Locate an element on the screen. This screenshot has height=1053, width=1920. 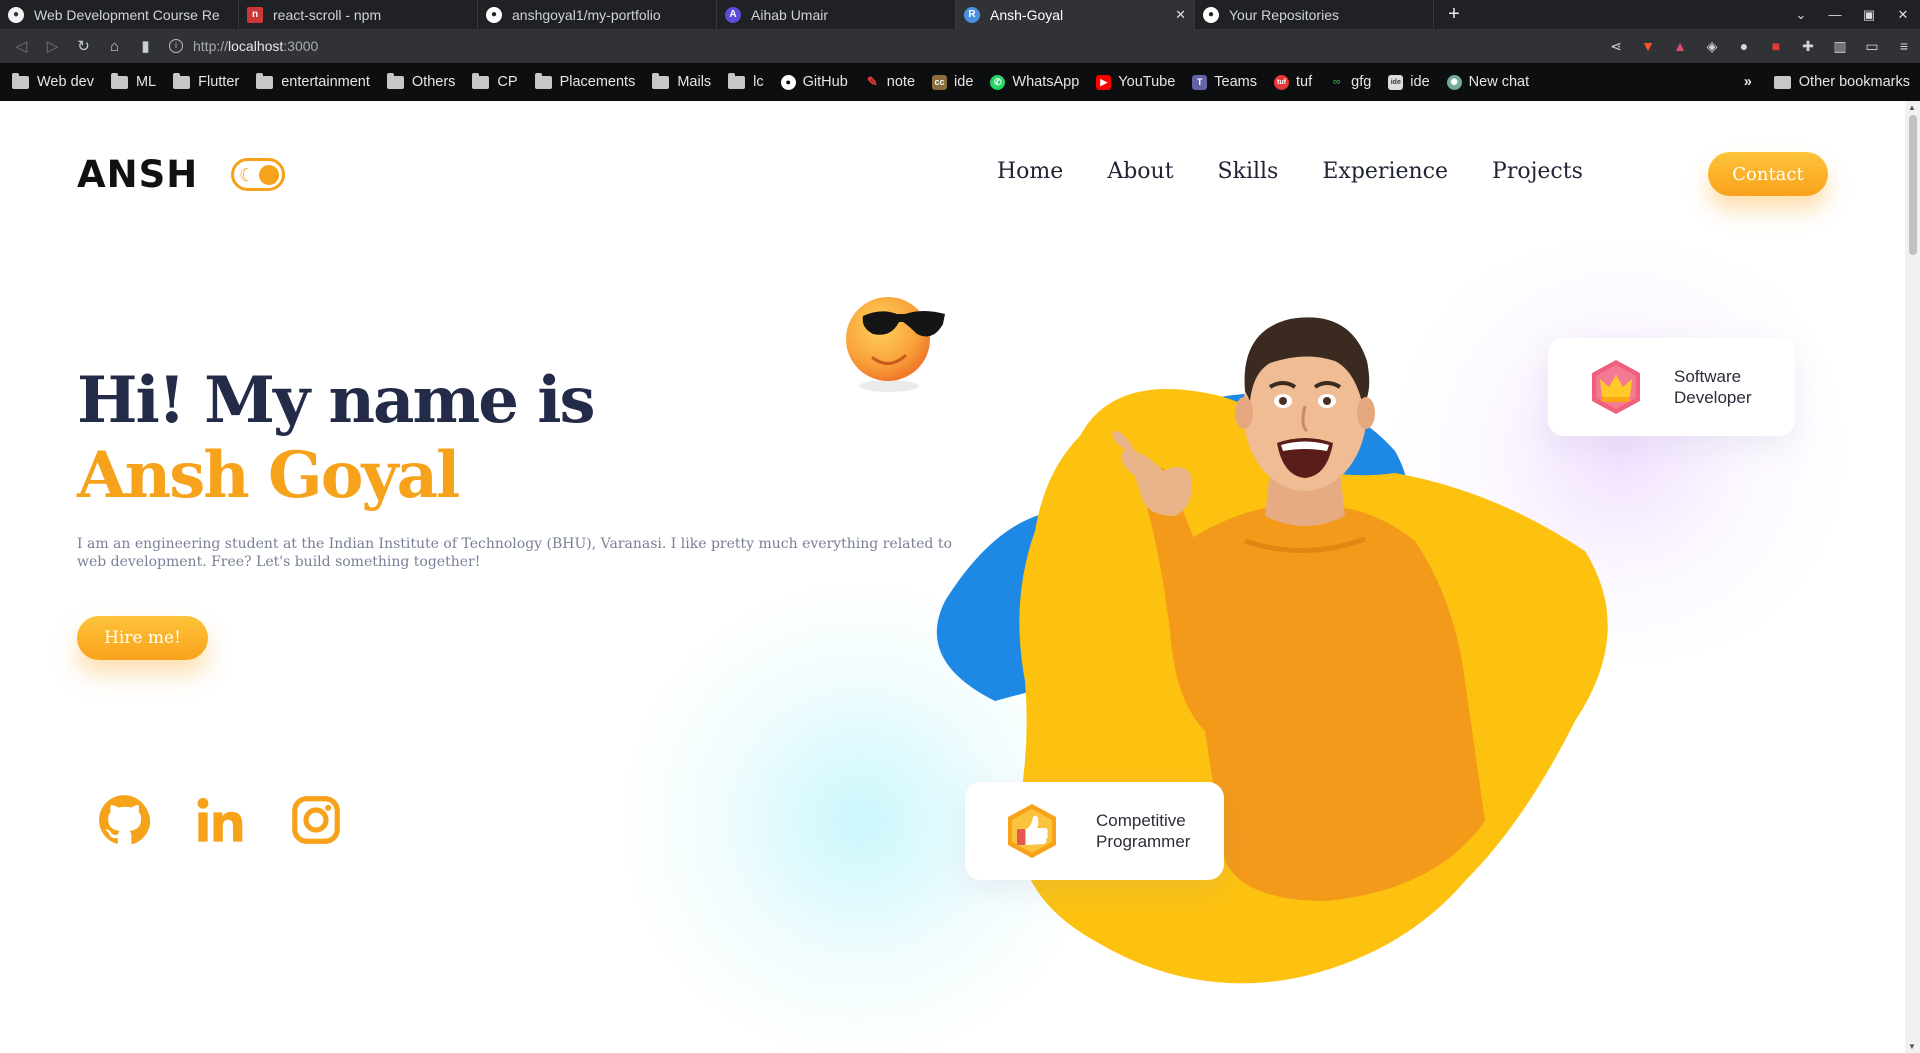
bookmark-ide: ide ide is located at coordinates (1409, 82).